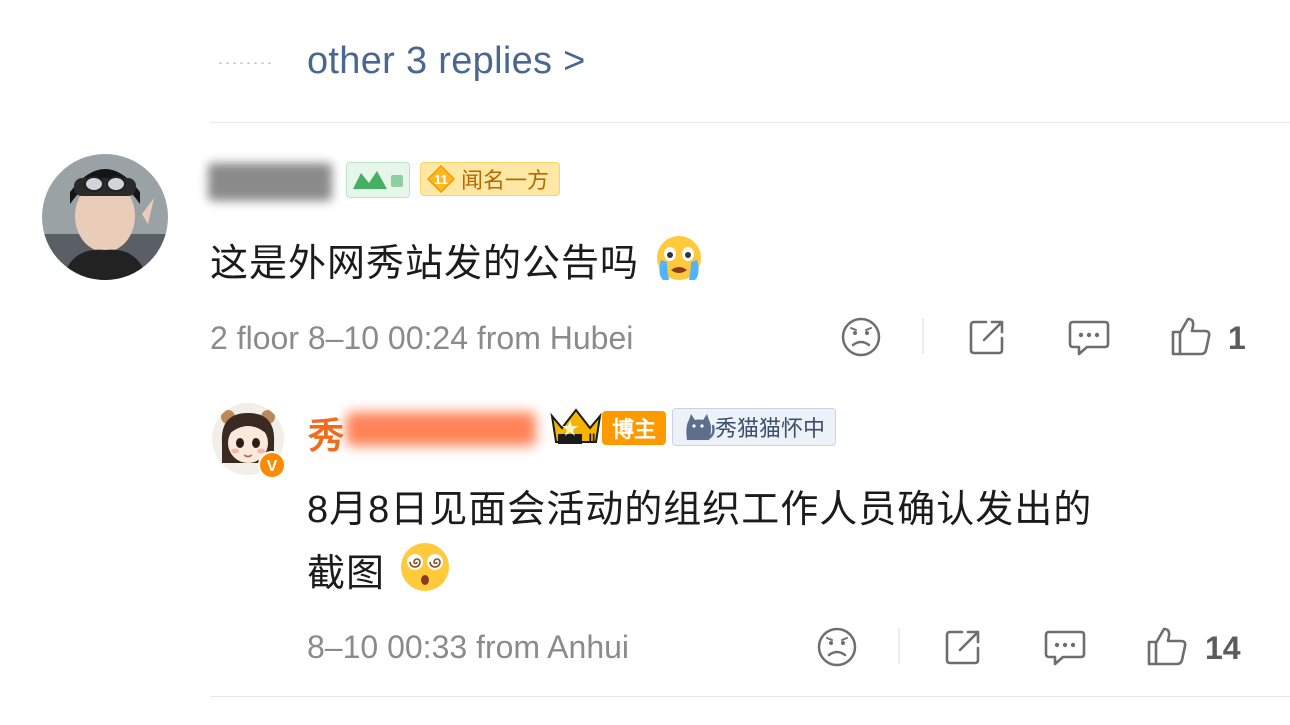  Describe the element at coordinates (576, 426) in the screenshot. I see `crown-icon: II` at that location.